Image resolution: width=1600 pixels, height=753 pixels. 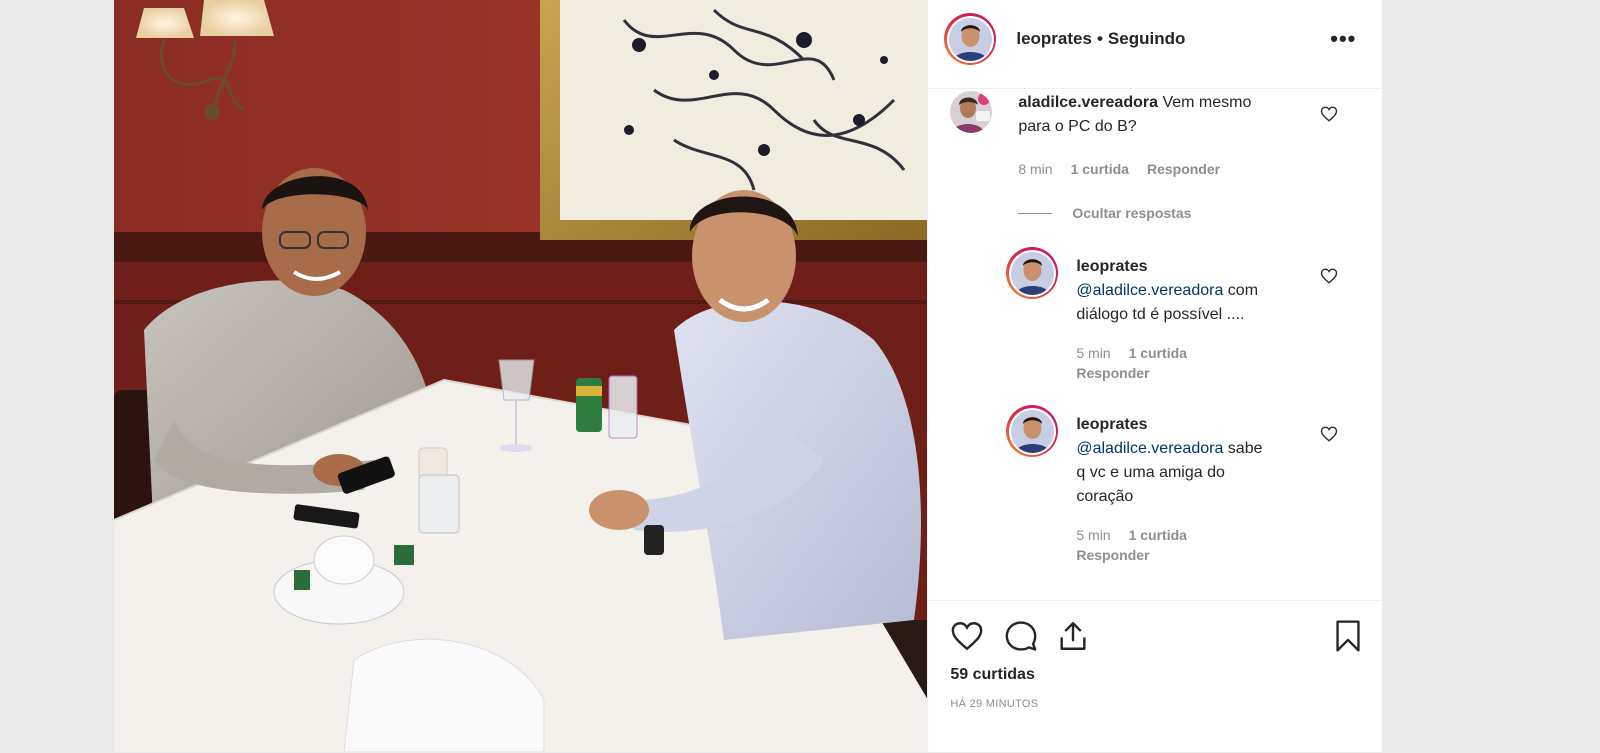 I want to click on hide-replies-line, so click(x=1035, y=213).